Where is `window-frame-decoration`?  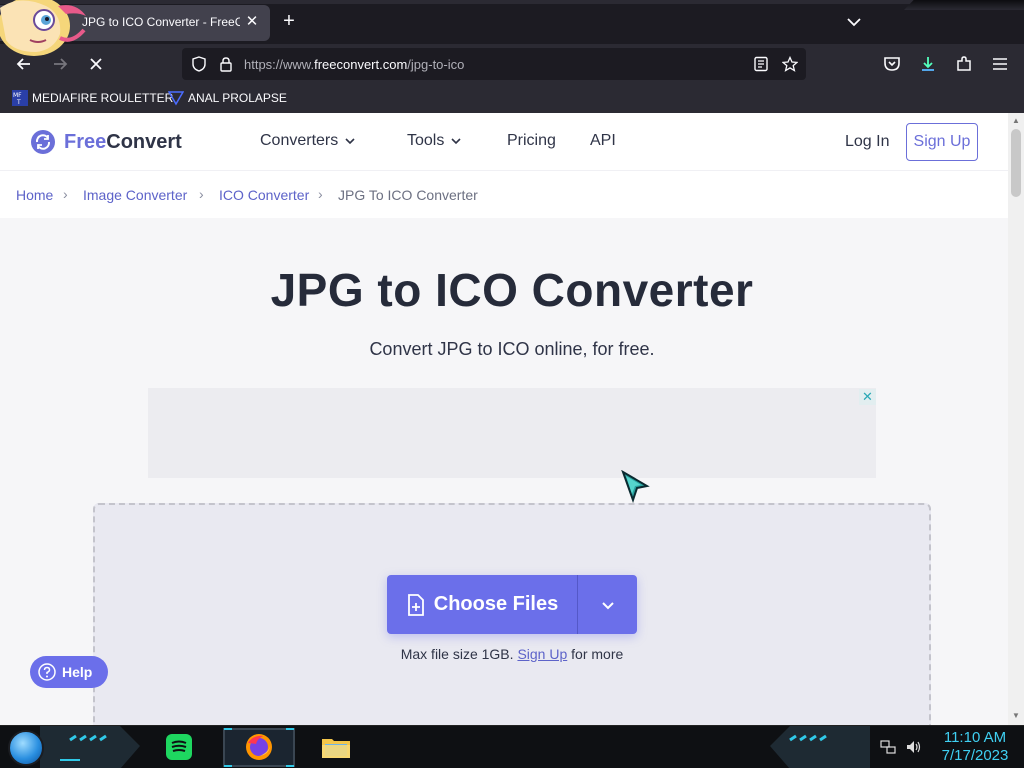
window-frame-decoration is located at coordinates (964, 5).